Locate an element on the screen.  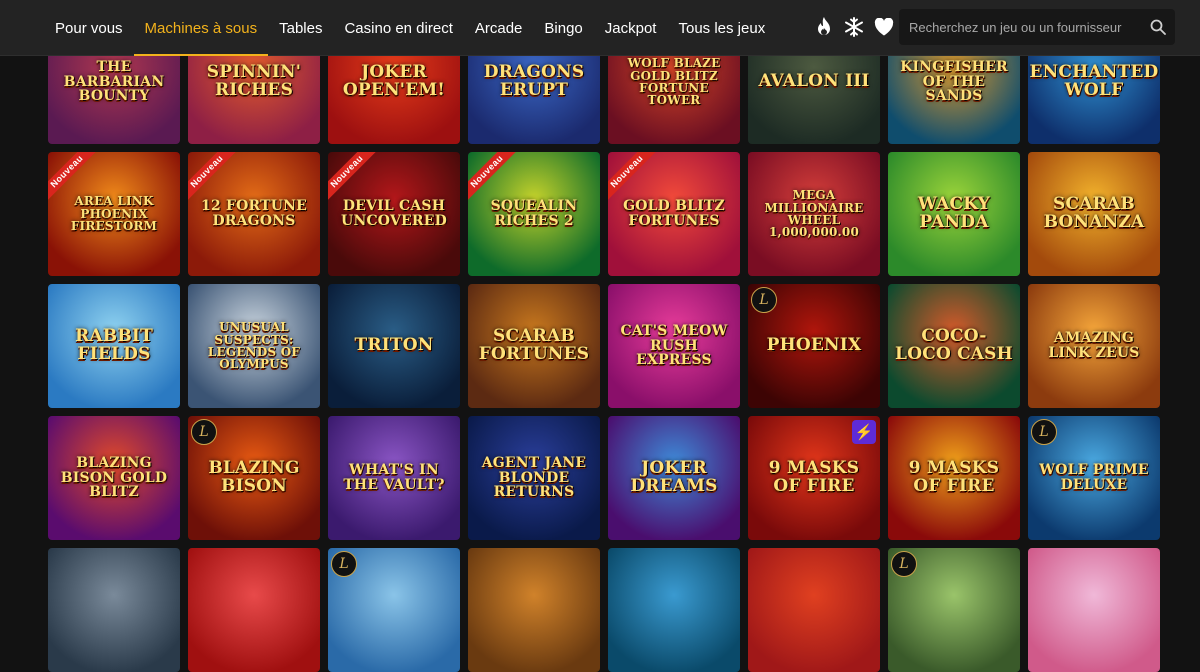
game-tile: Mega Millionaire Wheel 1,000,000.00 is located at coordinates (814, 214).